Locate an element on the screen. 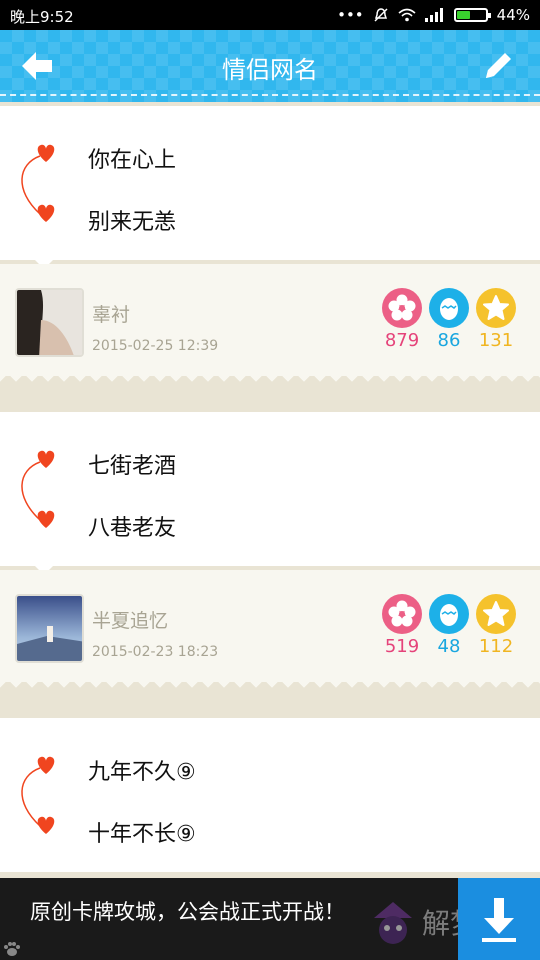 The image size is (540, 960). title-bar: 情侣网名 is located at coordinates (270, 66).